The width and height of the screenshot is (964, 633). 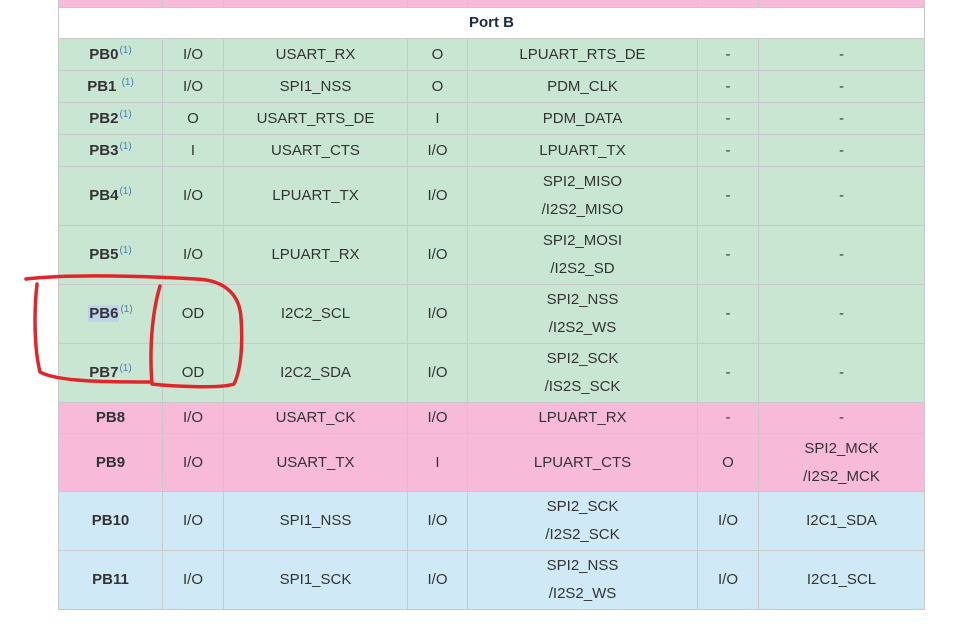 I want to click on table-row: PB2(1) O USART_RTS_DE I PDM_DATA - -, so click(x=491, y=118).